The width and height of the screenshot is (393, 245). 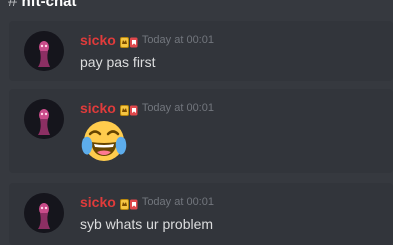 What do you see at coordinates (104, 141) in the screenshot?
I see `tears-of-joy-emoji-icon` at bounding box center [104, 141].